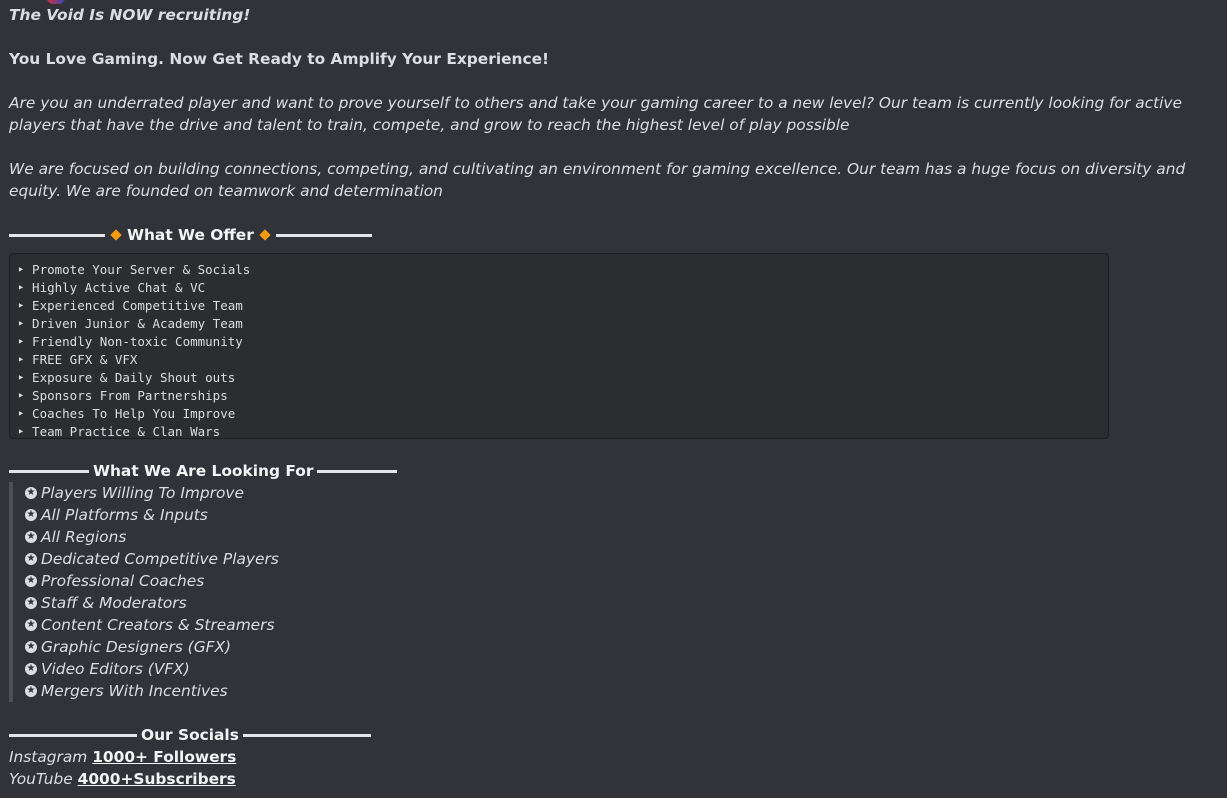 This screenshot has height=798, width=1227. Describe the element at coordinates (122, 395) in the screenshot. I see `offer-item: ‣ Sponsors From Partnerships` at that location.